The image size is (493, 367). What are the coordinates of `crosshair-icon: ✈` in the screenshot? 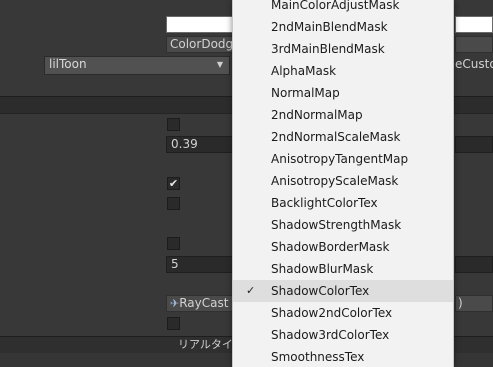 It's located at (175, 303).